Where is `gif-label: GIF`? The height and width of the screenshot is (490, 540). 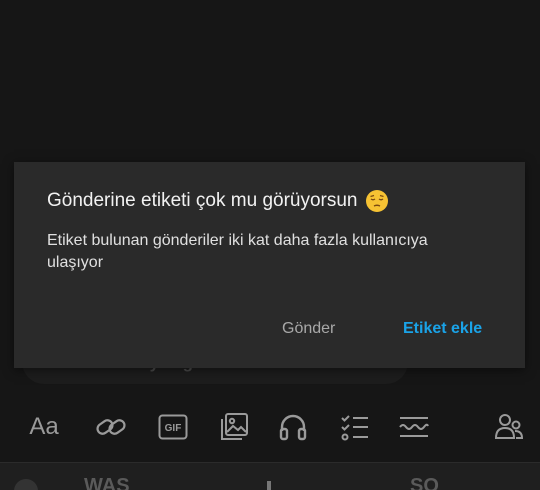 gif-label: GIF is located at coordinates (173, 428).